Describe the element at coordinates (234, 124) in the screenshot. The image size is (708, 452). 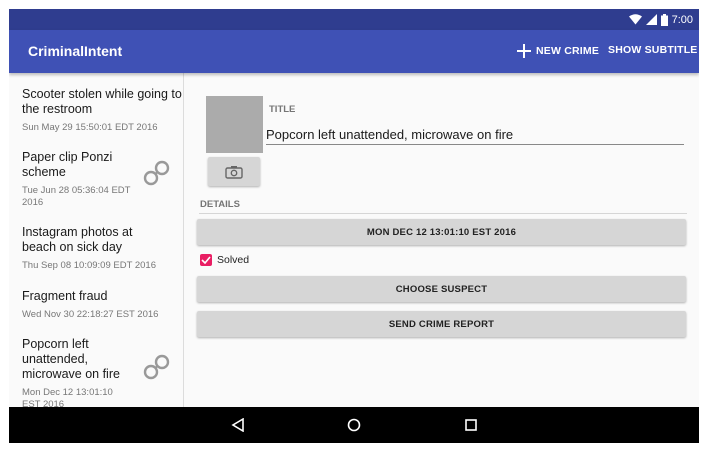
I see `crime-photo` at that location.